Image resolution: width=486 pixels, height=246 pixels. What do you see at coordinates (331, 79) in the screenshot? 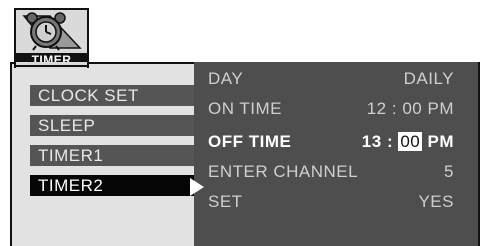
I see `day-row: DAY DAILY` at bounding box center [331, 79].